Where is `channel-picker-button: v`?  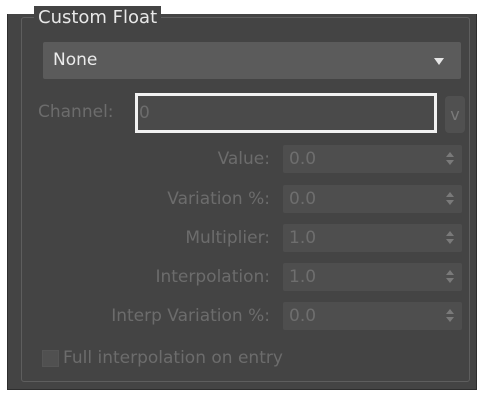 channel-picker-button: v is located at coordinates (455, 114).